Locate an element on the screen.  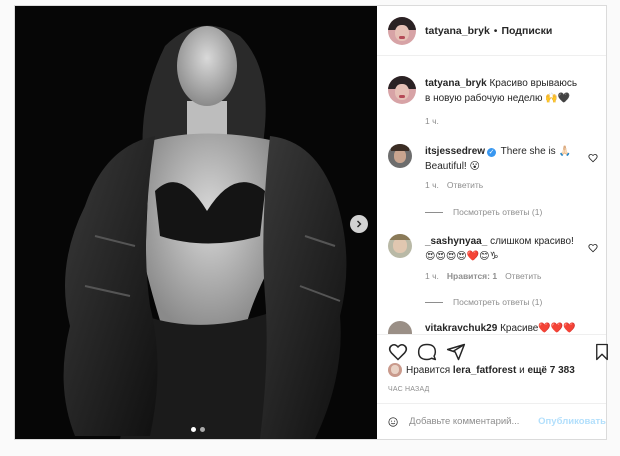
add-comment-bar: Опубликовать is located at coordinates (491, 421).